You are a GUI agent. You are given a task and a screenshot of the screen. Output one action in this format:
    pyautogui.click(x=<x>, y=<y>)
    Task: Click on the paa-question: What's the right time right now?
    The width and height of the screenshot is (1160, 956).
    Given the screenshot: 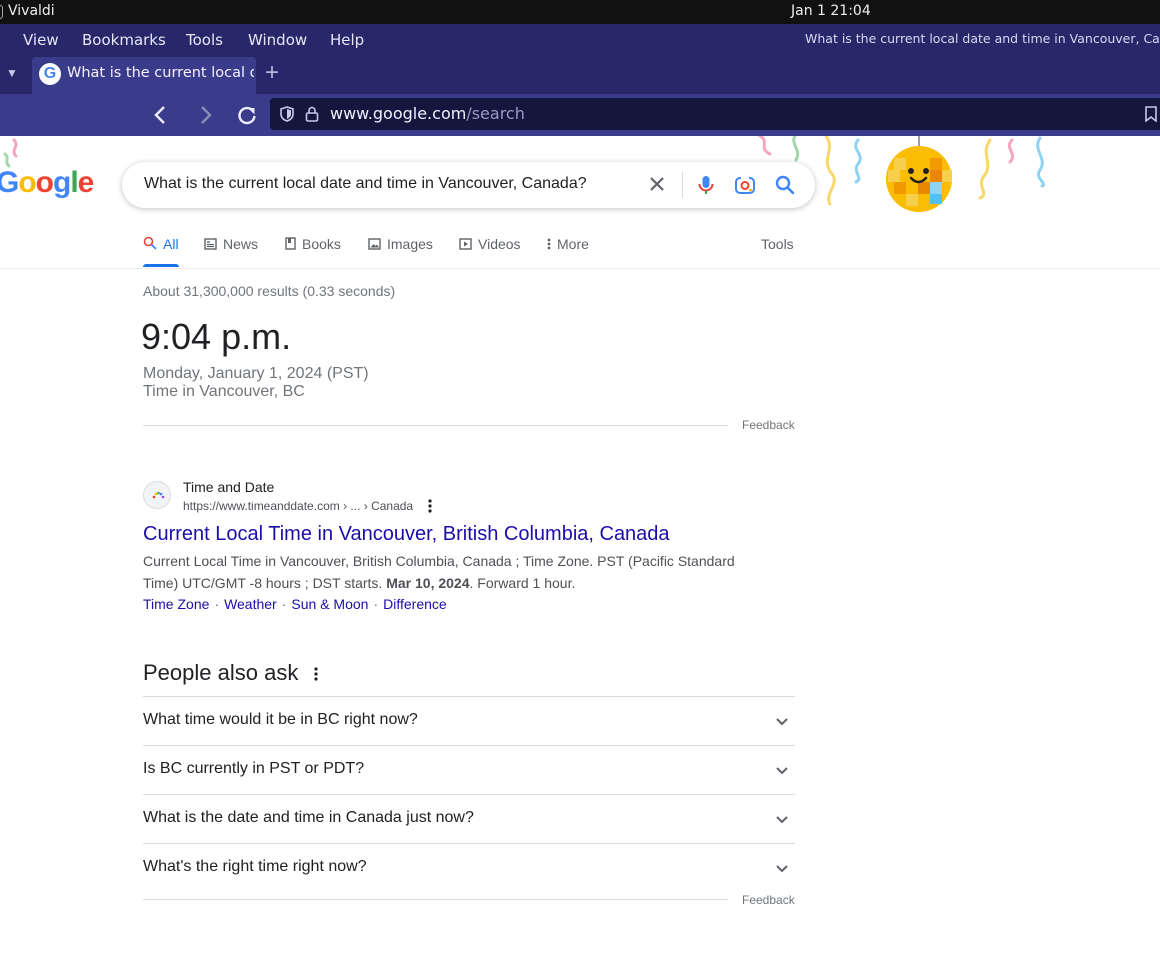 What is the action you would take?
    pyautogui.click(x=469, y=867)
    